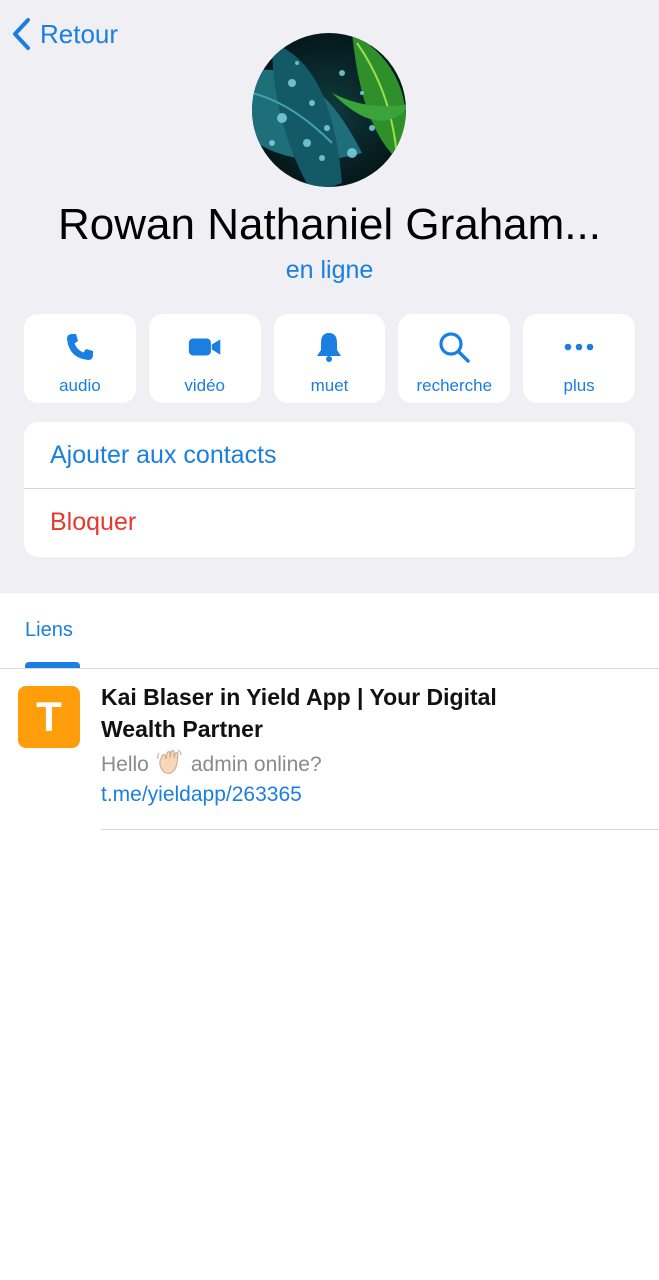 This screenshot has height=1280, width=659. I want to click on link-description: Hello admin online?, so click(211, 765).